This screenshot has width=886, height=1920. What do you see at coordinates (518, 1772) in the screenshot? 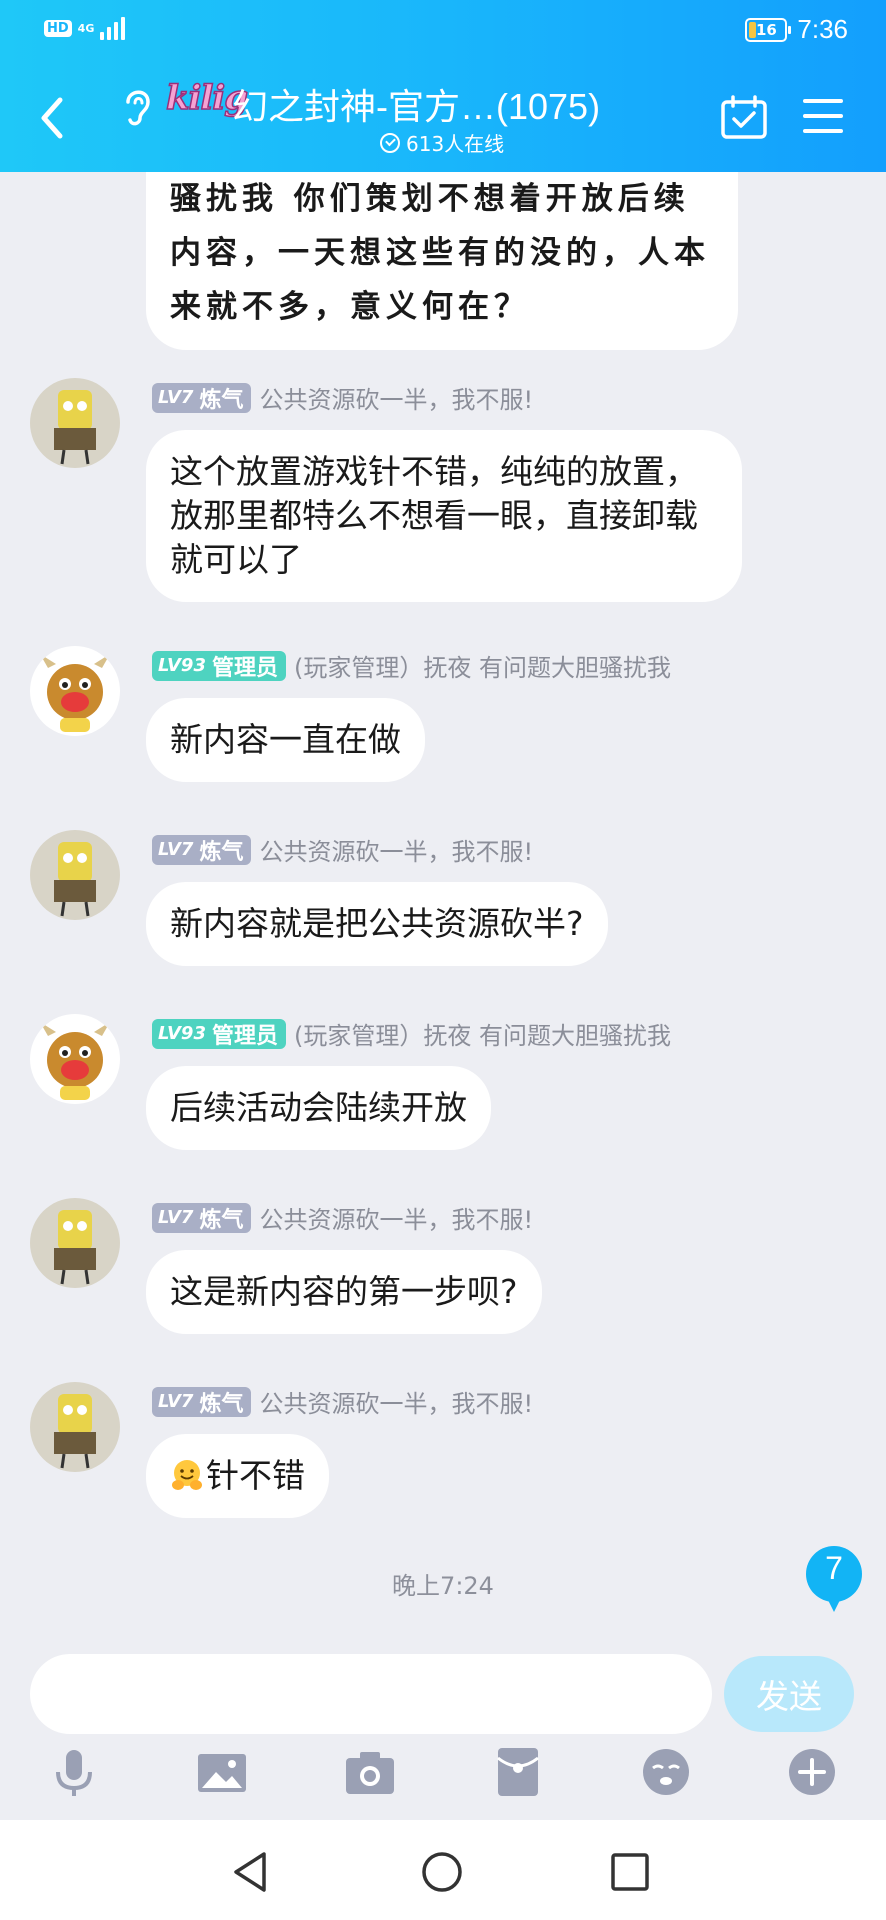
I see `red-packet-icon` at bounding box center [518, 1772].